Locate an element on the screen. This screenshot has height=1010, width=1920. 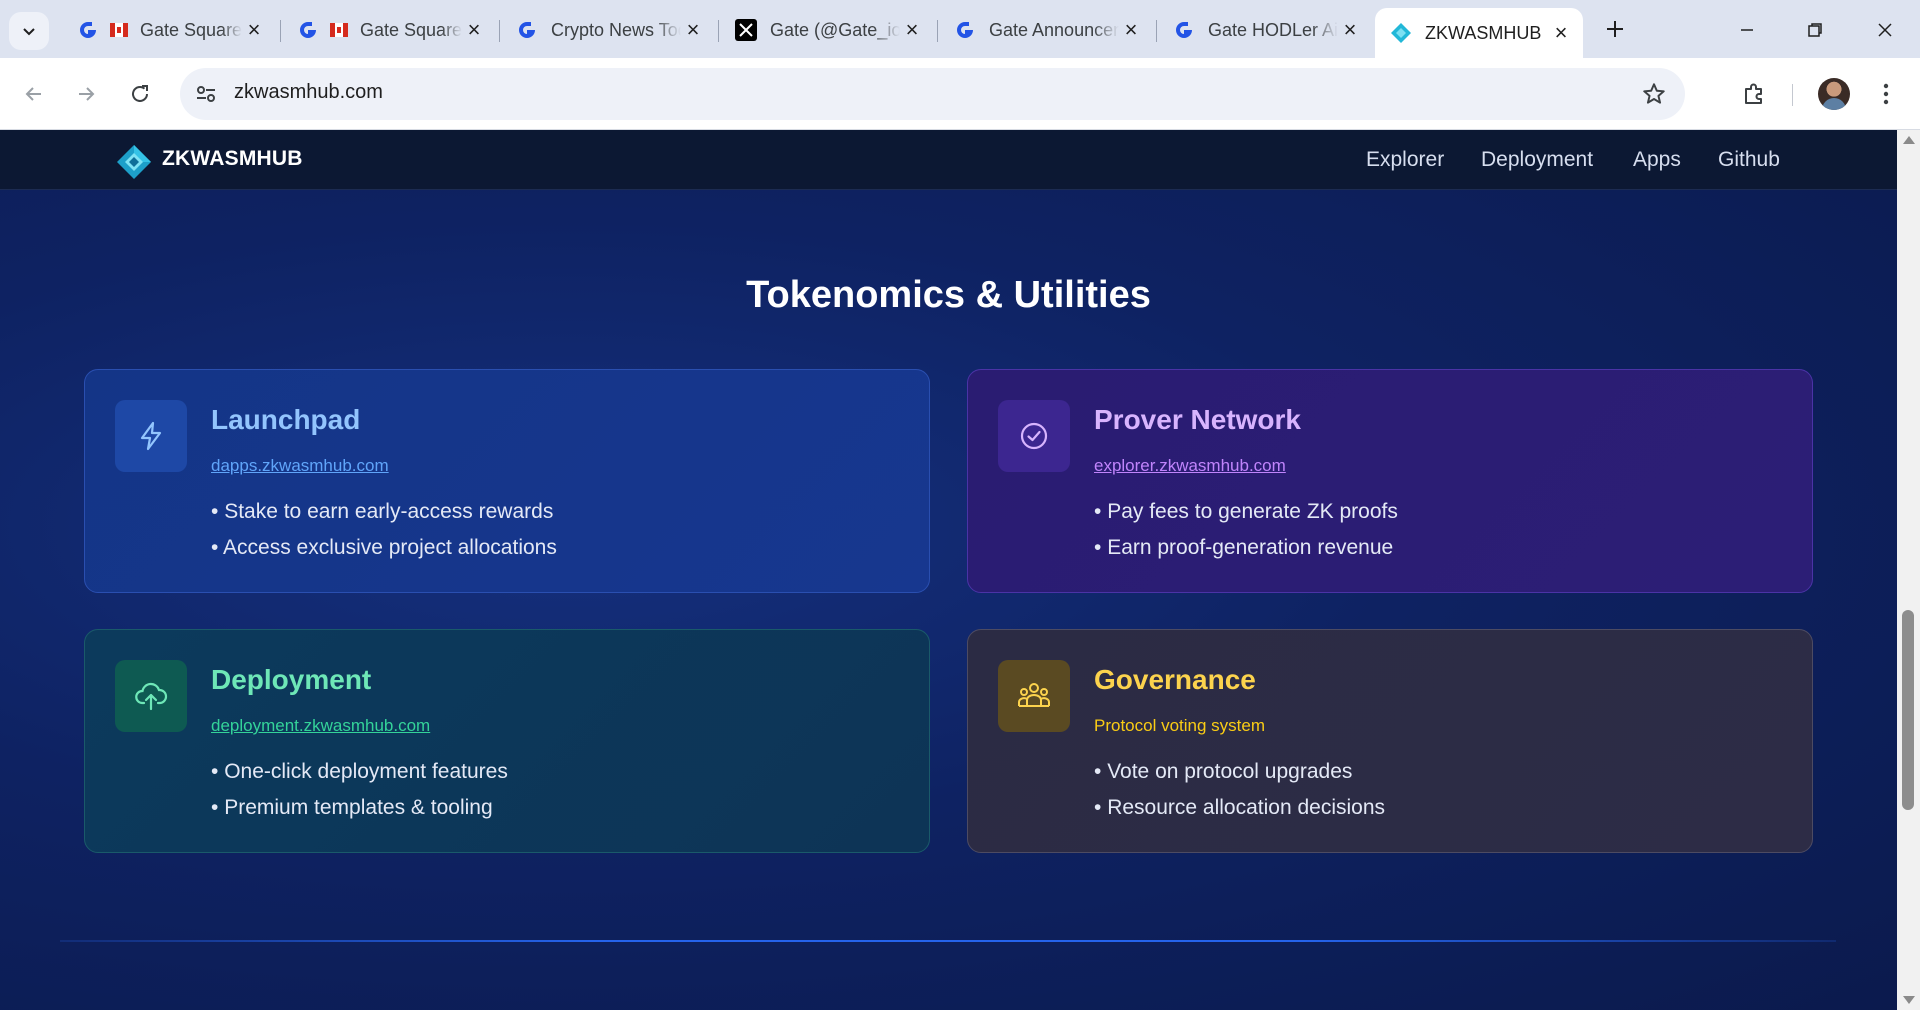
plus-icon is located at coordinates (1615, 29).